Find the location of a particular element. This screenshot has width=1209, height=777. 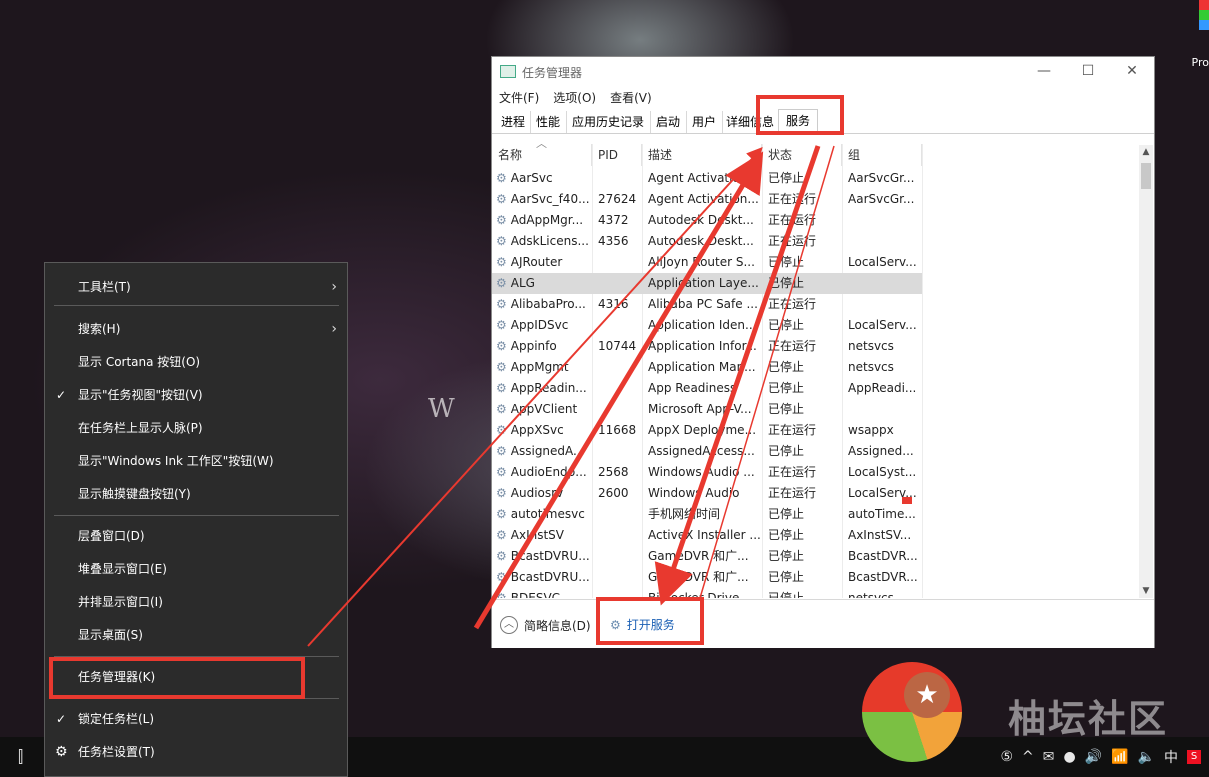

context-menu-item: 堆叠显示窗口(E) is located at coordinates (196, 569).